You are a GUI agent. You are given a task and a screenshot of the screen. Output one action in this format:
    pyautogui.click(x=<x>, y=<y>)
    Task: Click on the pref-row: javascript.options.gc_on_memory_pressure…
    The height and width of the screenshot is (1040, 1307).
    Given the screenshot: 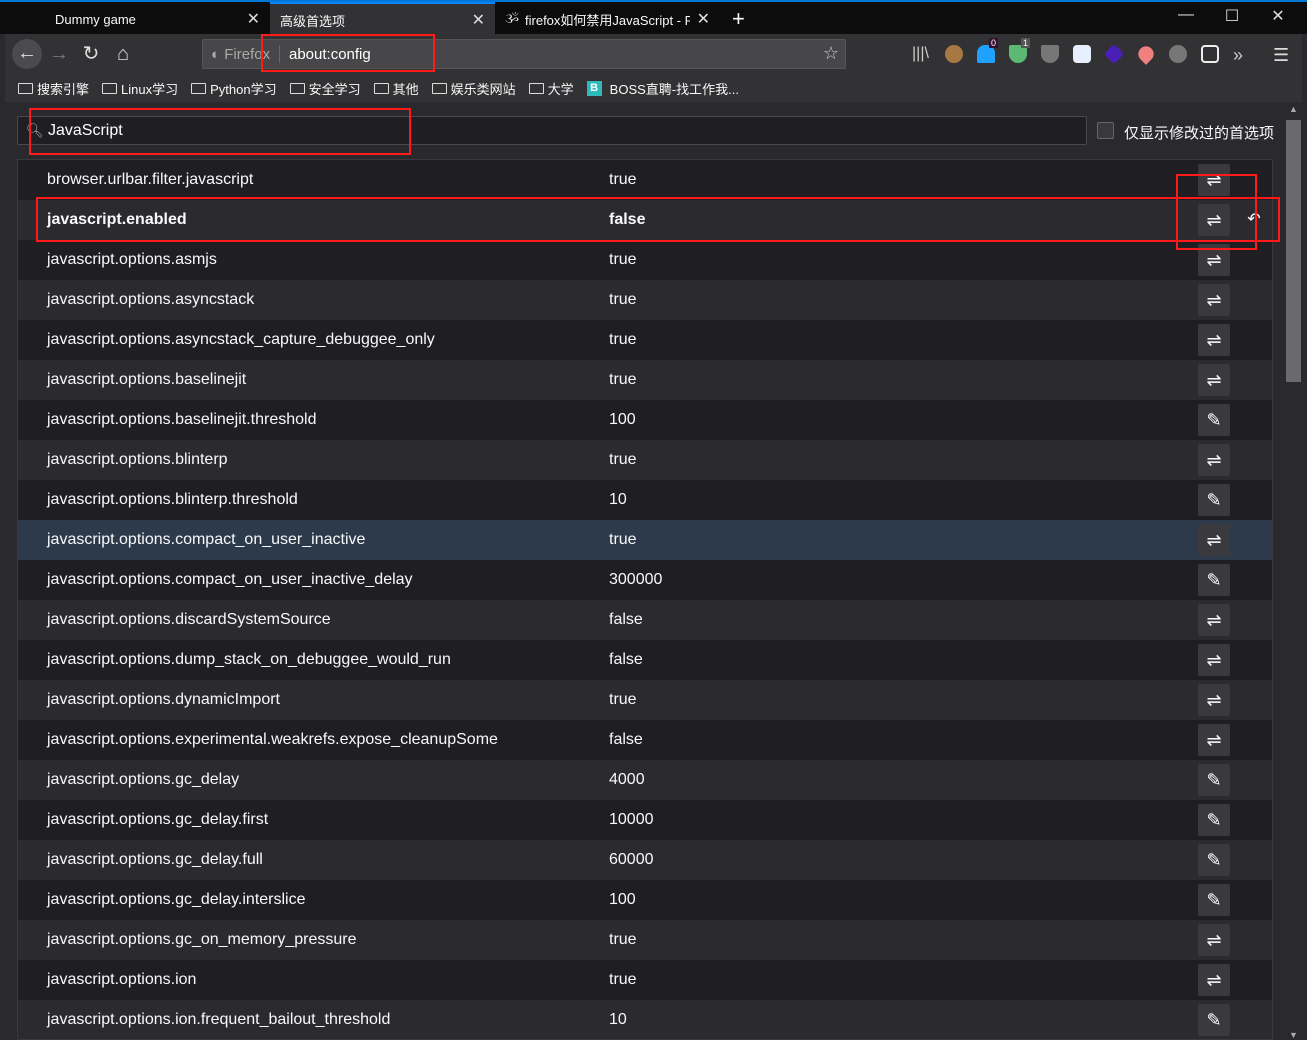 What is the action you would take?
    pyautogui.click(x=645, y=940)
    